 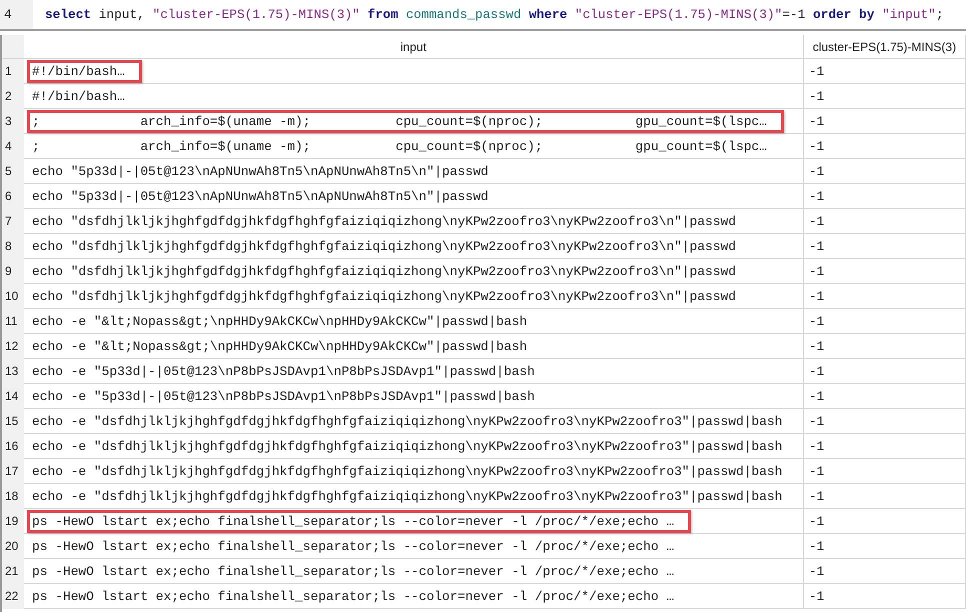 What do you see at coordinates (13, 121) in the screenshot?
I see `row-number: 3` at bounding box center [13, 121].